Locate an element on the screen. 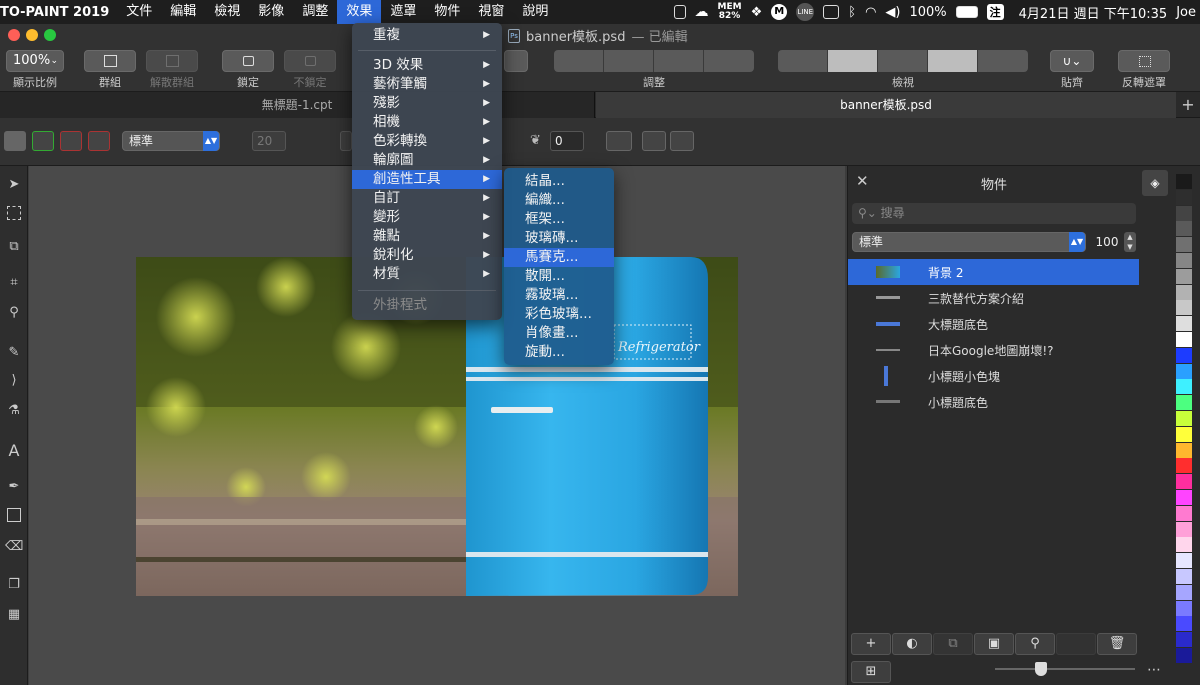 Image resolution: width=1200 pixels, height=685 pixels. app-name-menu: TO-PAINT 2019 is located at coordinates (58, 12).